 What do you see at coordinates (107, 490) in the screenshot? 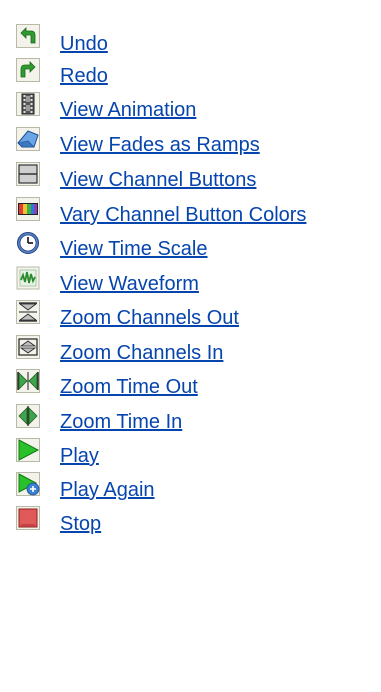
I see `play-again-link: Play Again` at bounding box center [107, 490].